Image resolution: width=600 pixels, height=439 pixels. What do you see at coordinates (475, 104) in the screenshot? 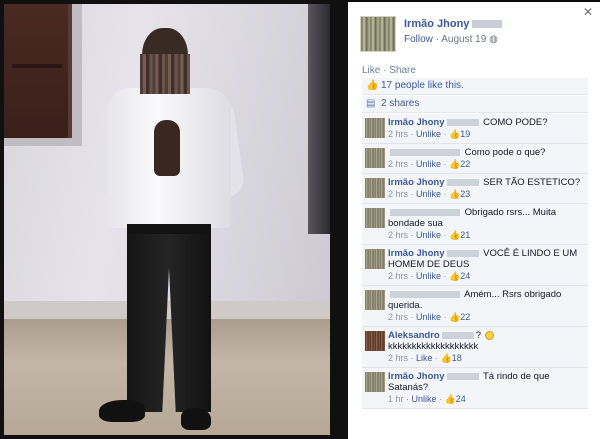
I see `shares-summary: ▤ 2 shares` at bounding box center [475, 104].